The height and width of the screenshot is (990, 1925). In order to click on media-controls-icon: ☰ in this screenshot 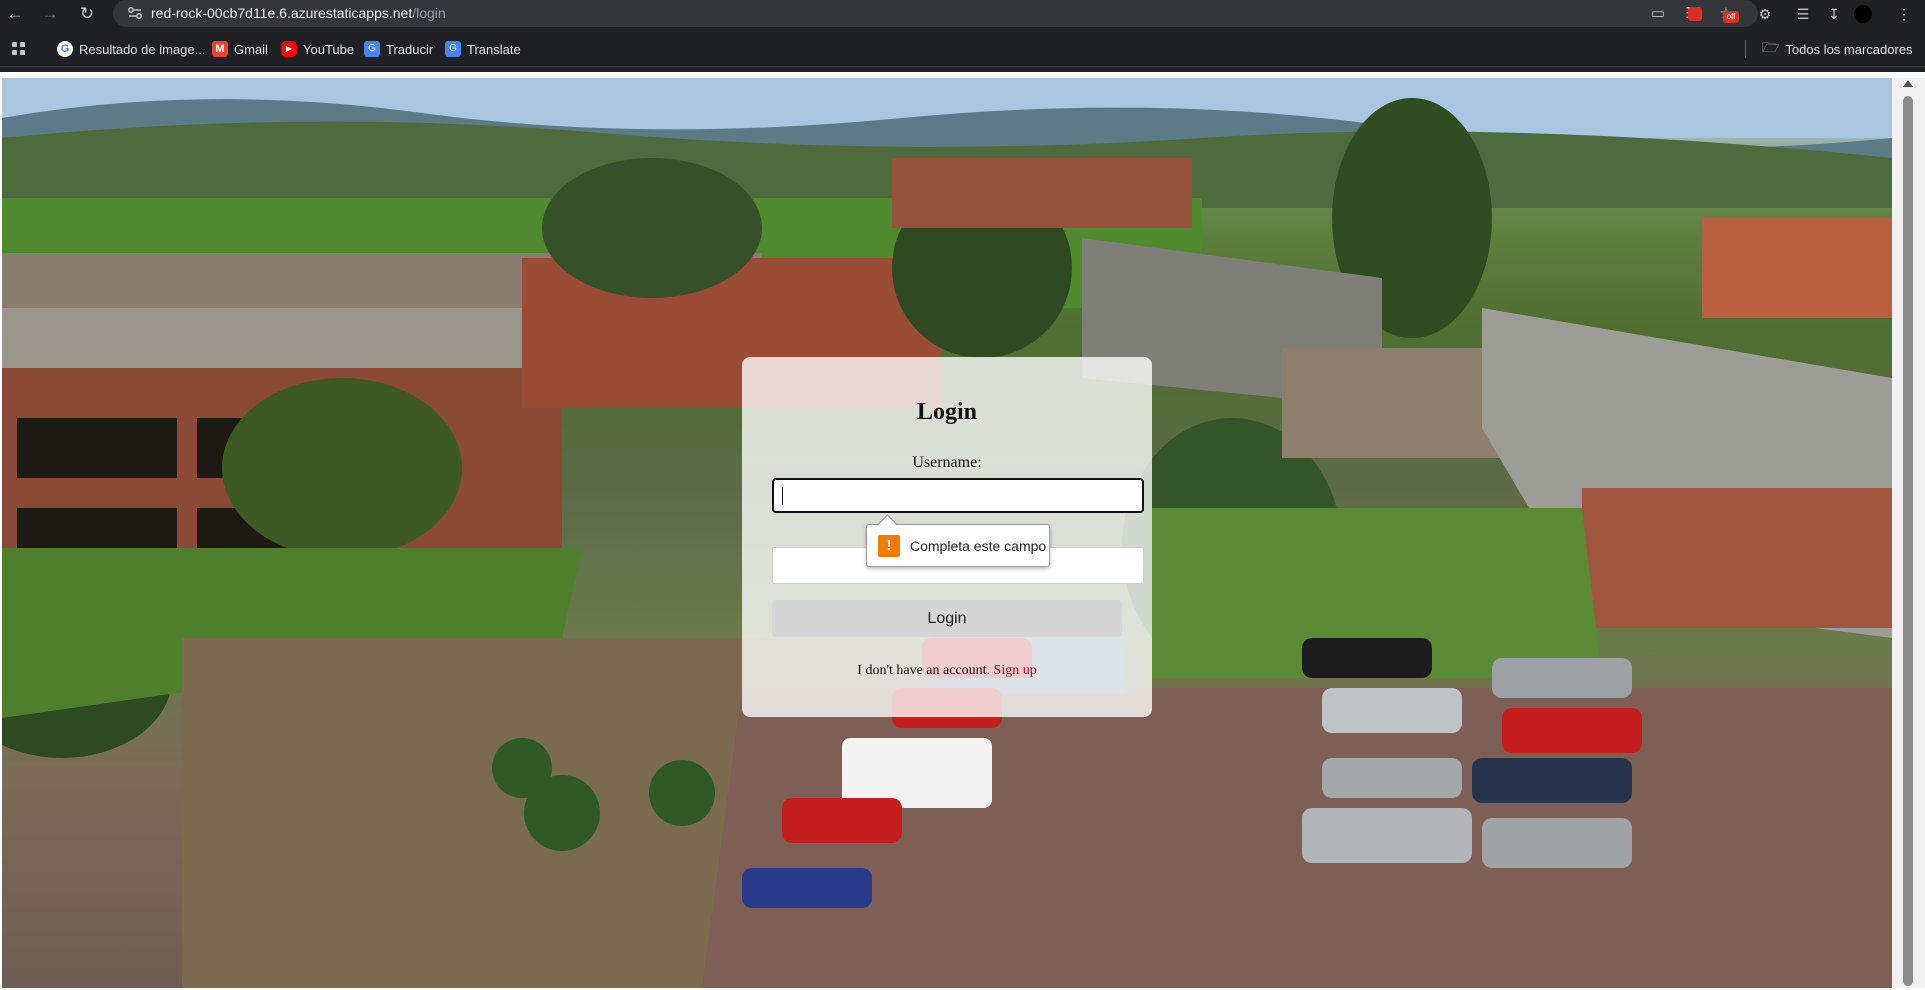, I will do `click(1803, 14)`.